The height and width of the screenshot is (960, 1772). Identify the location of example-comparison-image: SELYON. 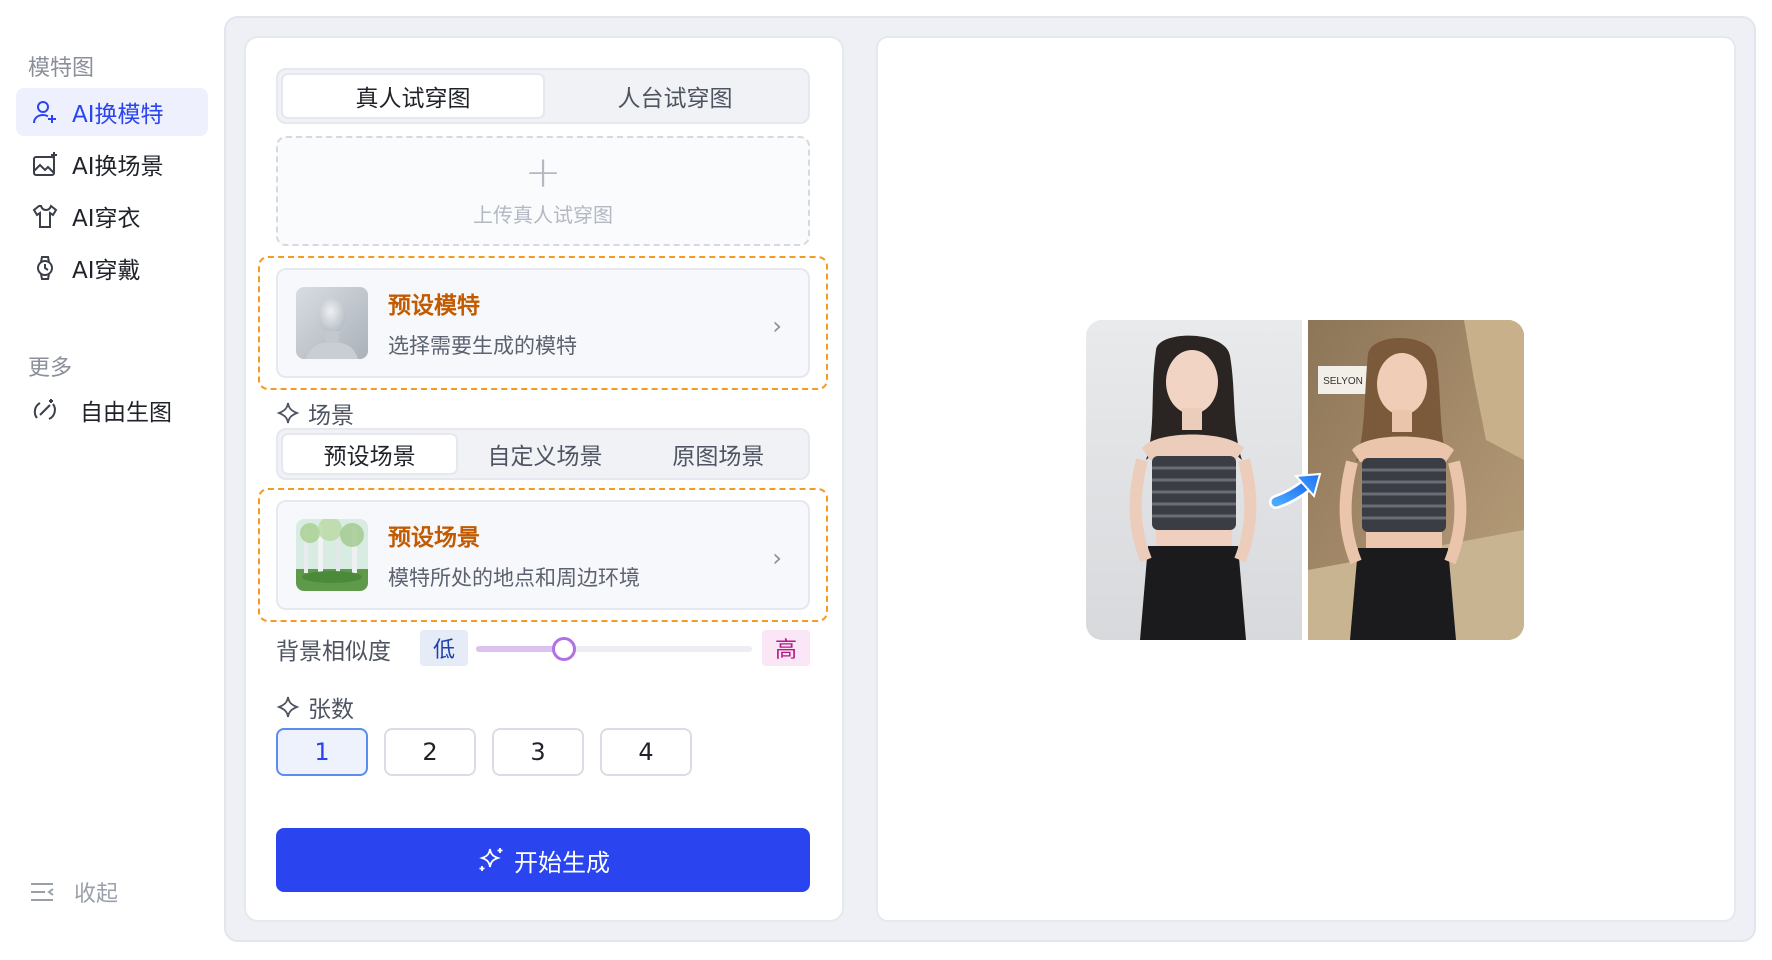
(1305, 480).